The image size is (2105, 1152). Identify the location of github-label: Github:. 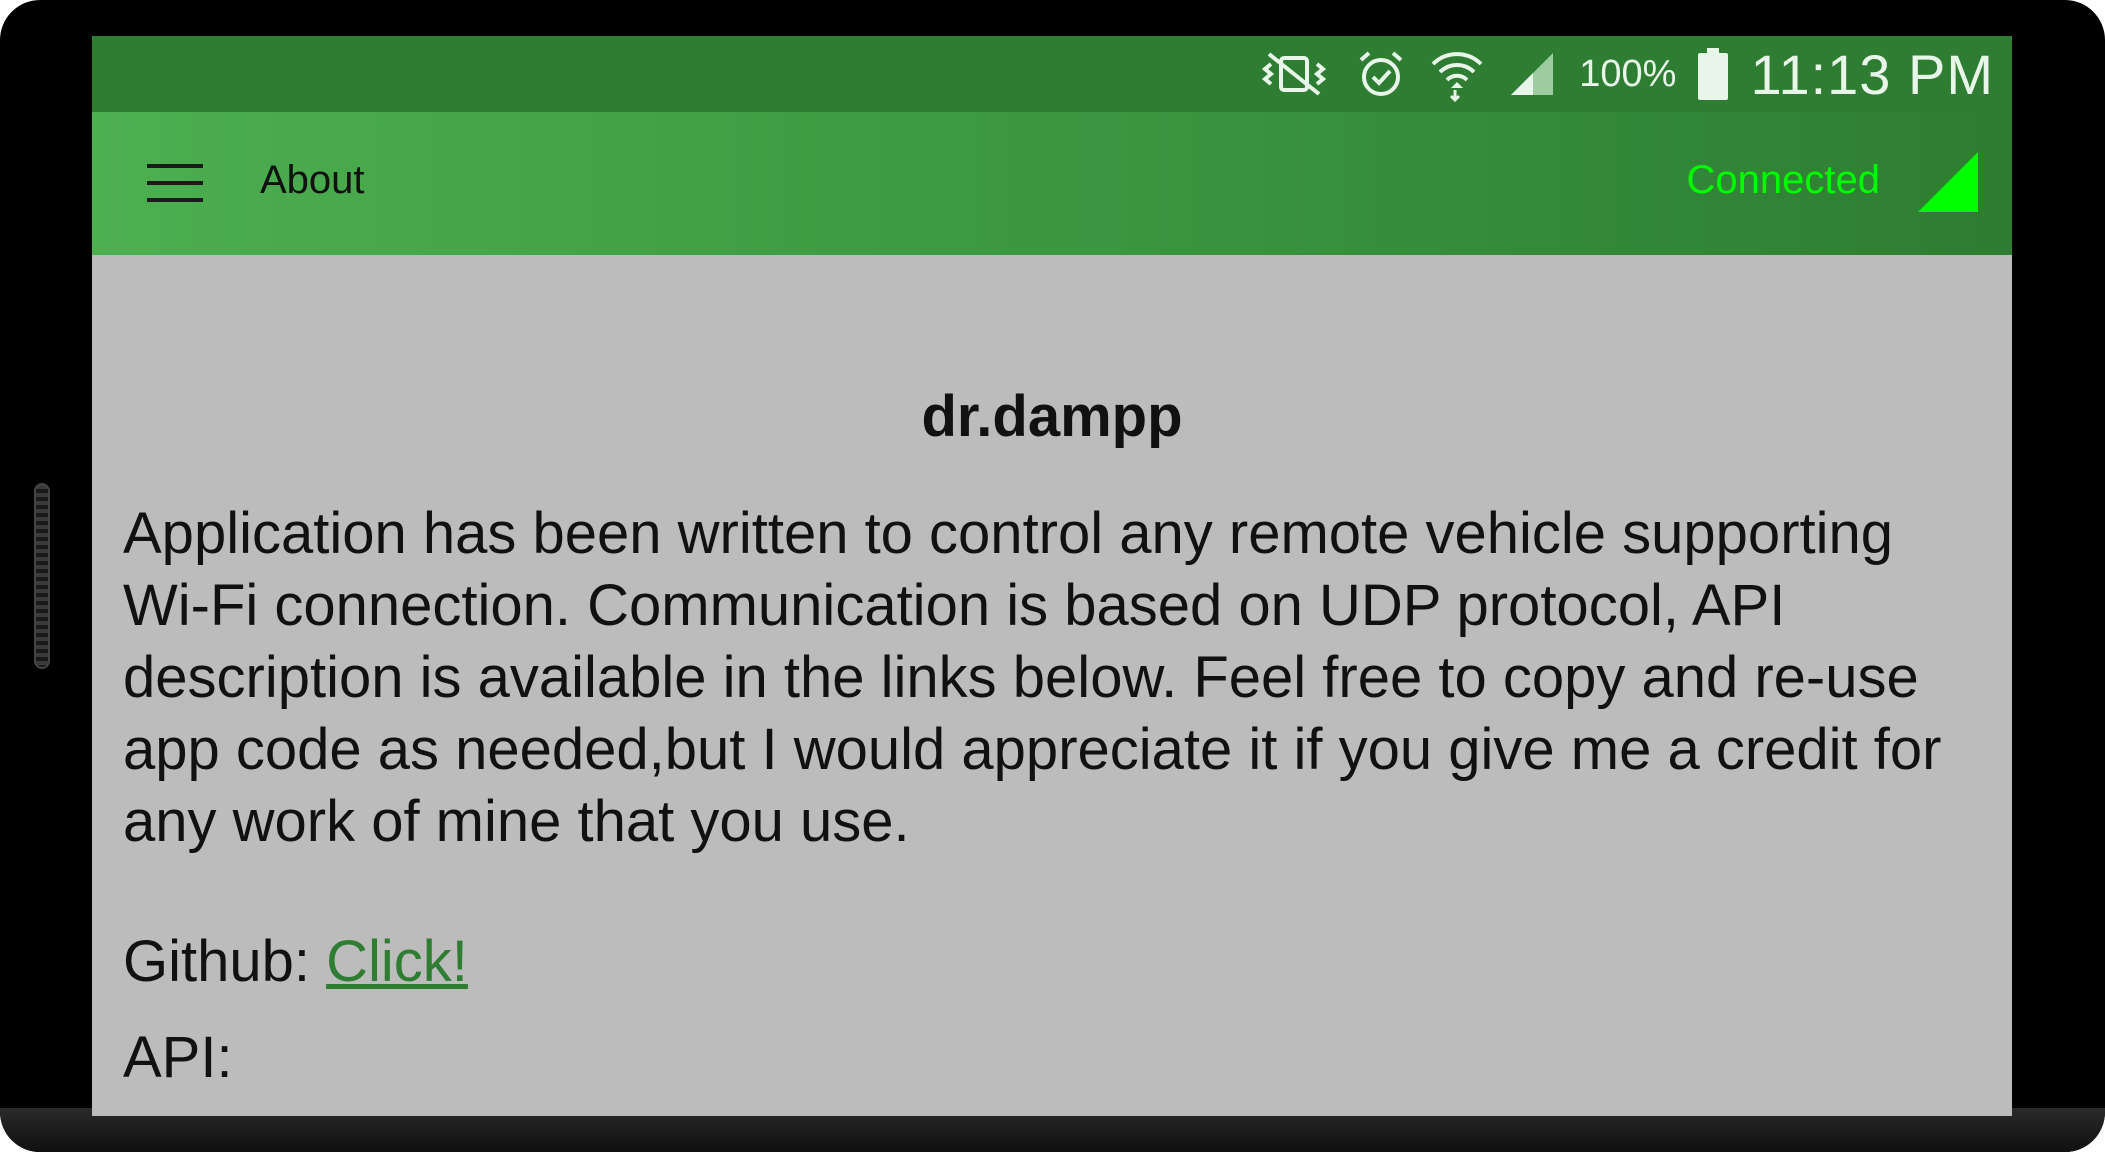
(225, 961).